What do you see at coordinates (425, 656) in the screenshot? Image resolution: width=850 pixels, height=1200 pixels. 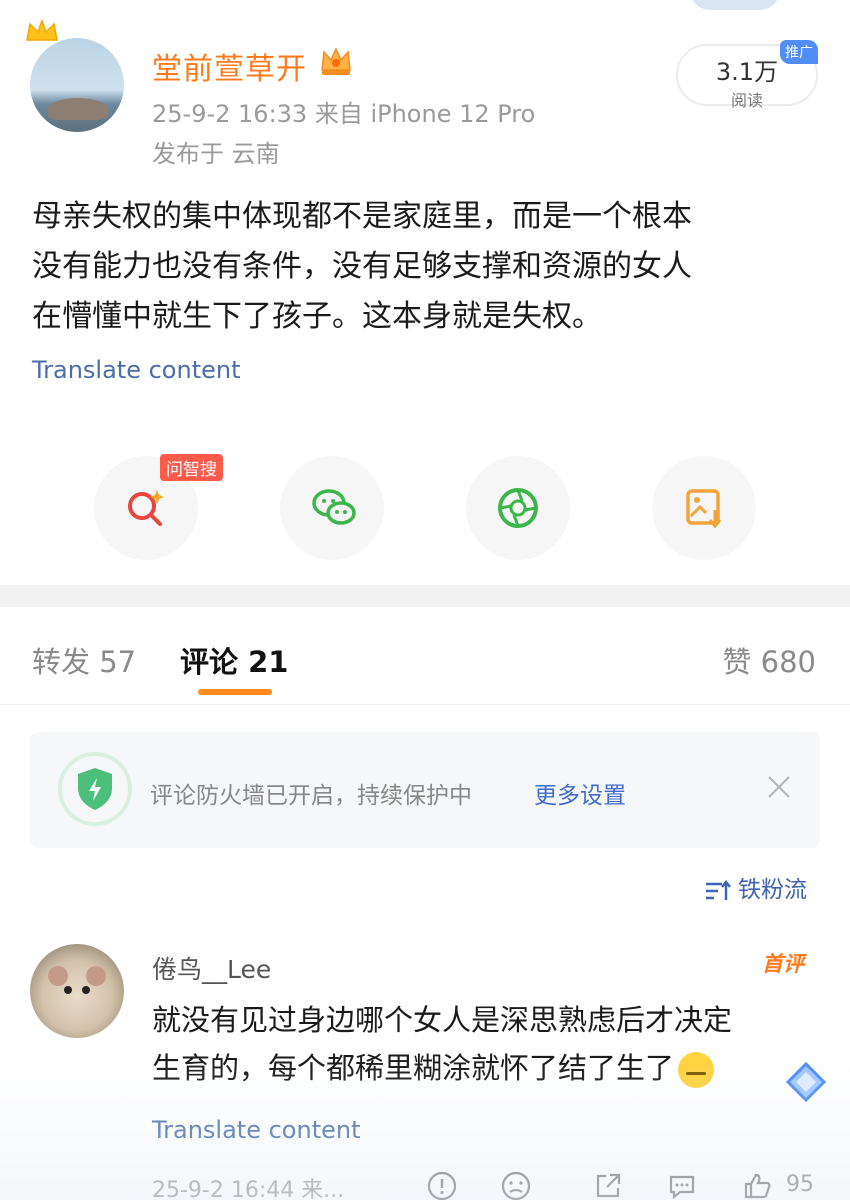 I see `post-tabs: 转发 57 评论 21 赞 680` at bounding box center [425, 656].